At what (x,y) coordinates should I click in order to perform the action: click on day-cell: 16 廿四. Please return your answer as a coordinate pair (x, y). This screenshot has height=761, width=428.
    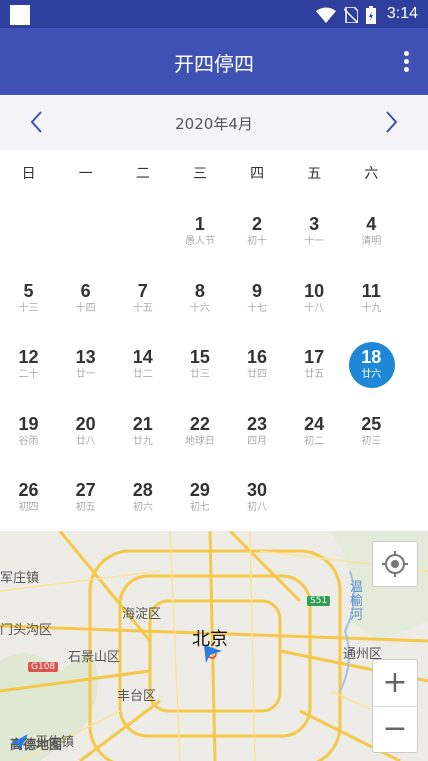
    Looking at the image, I should click on (257, 364).